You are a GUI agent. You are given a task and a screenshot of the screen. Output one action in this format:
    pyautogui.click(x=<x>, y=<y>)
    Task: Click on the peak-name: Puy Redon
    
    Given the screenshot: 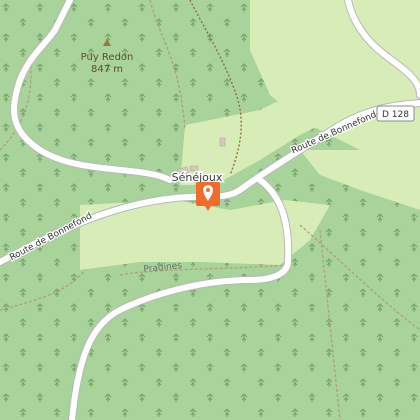 What is the action you would take?
    pyautogui.click(x=107, y=57)
    